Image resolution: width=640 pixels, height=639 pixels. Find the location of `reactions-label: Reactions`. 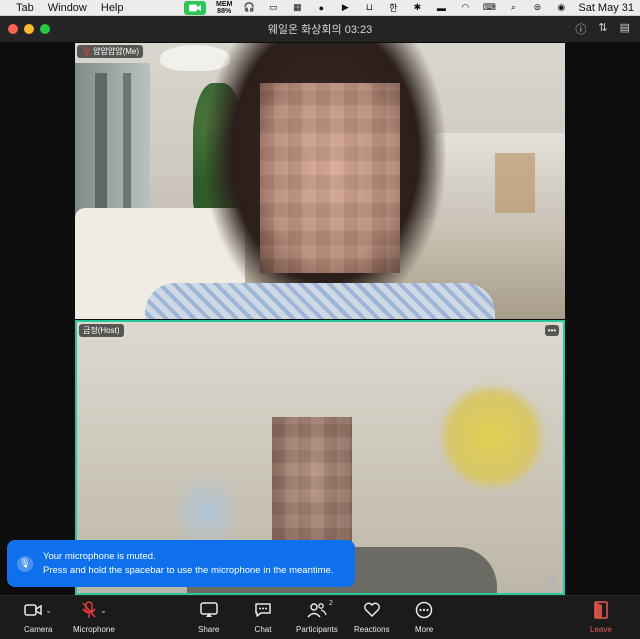

reactions-label: Reactions is located at coordinates (372, 629).